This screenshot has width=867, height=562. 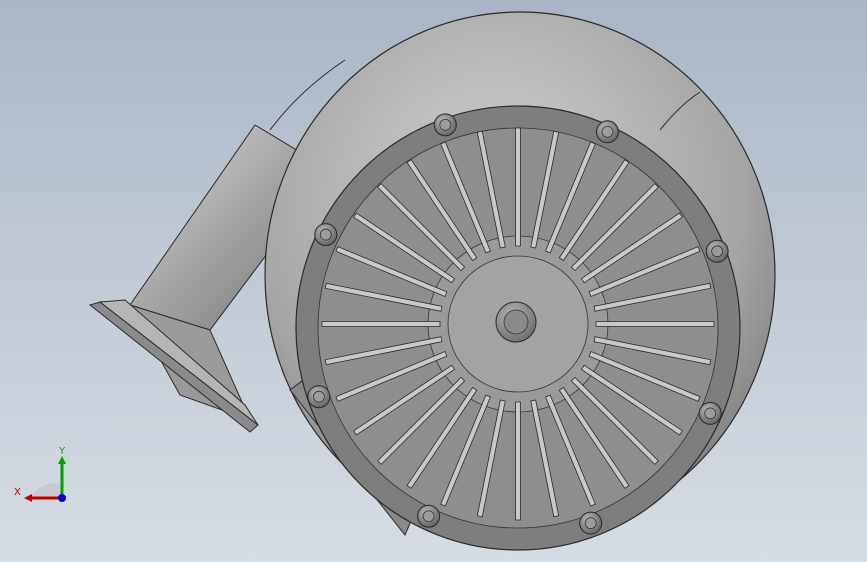 What do you see at coordinates (62, 498) in the screenshot?
I see `z-axis-icon` at bounding box center [62, 498].